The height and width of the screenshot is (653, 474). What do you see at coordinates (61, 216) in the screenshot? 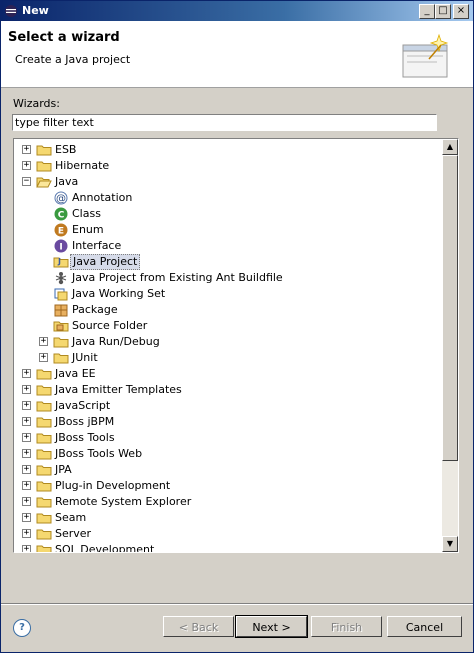
I see `svg-text: C` at bounding box center [61, 216].